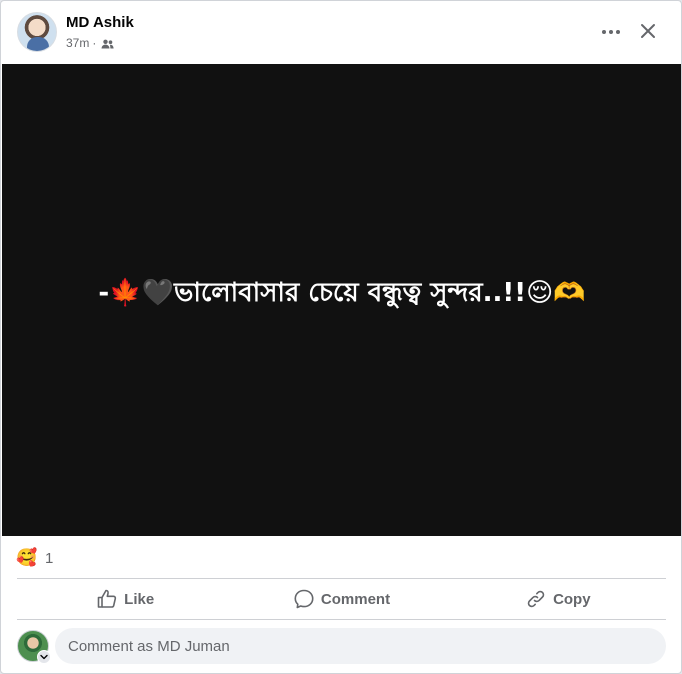  I want to click on divider-top, so click(341, 578).